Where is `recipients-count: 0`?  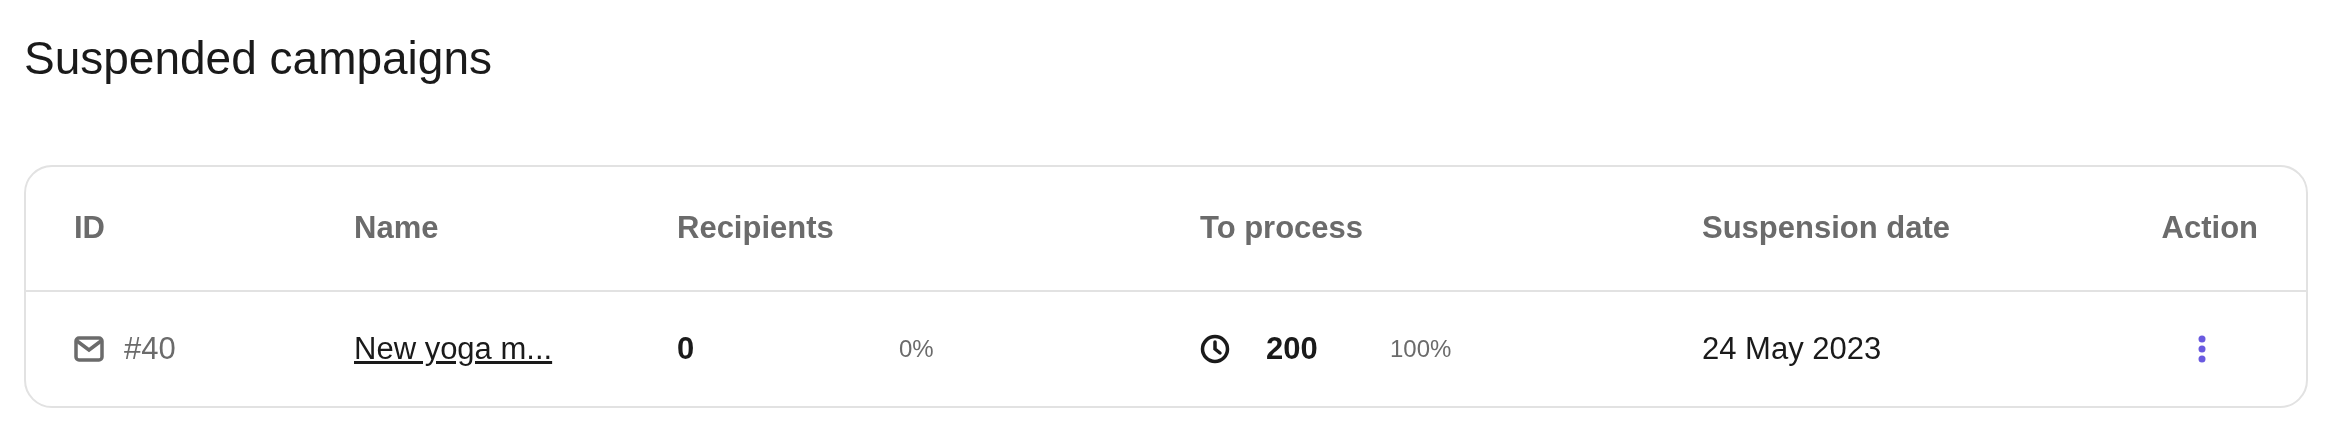 recipients-count: 0 is located at coordinates (686, 348).